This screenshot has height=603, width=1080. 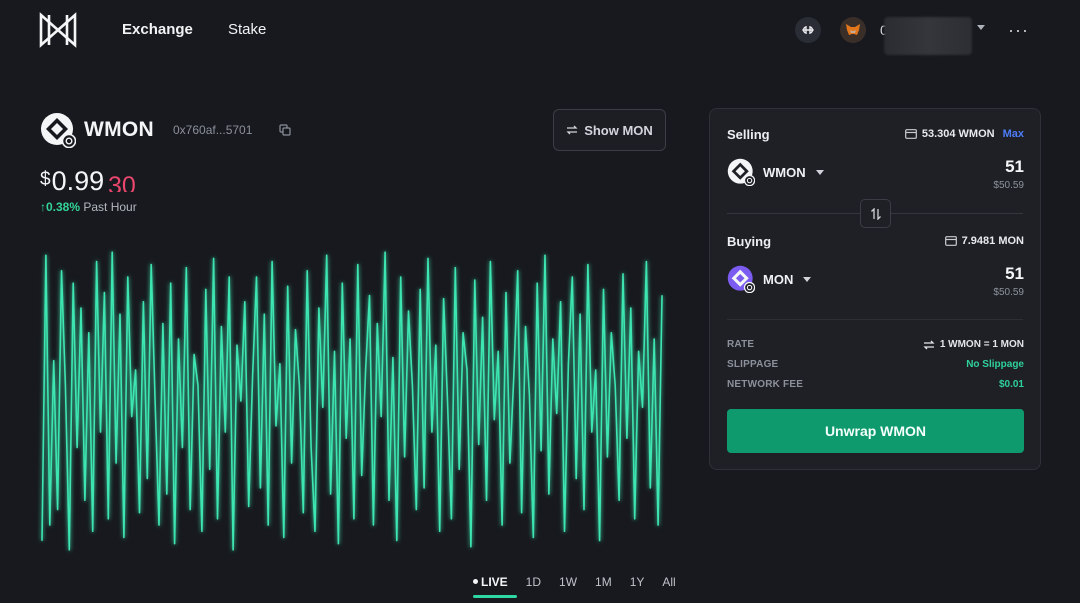 I want to click on sell-amount: 51 $50.59, so click(x=1008, y=174).